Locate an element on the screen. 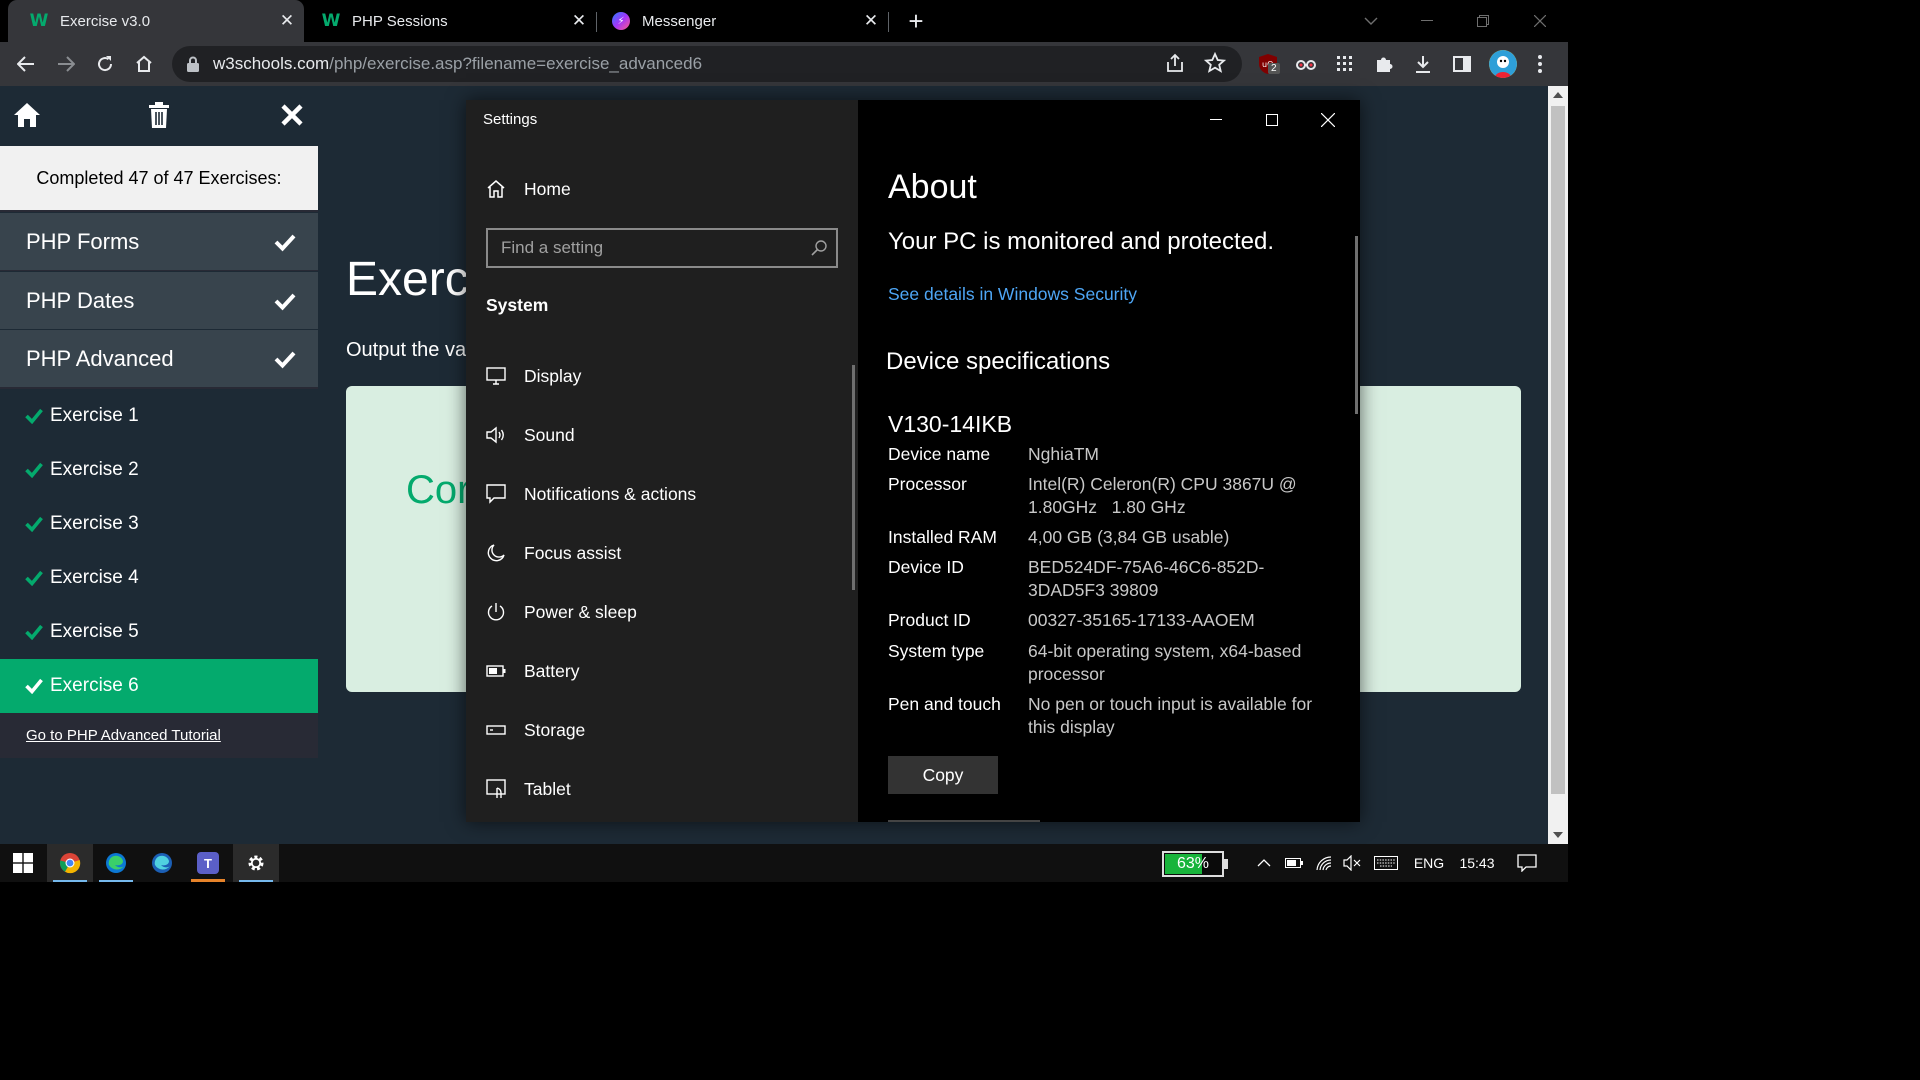  back-icon is located at coordinates (26, 64).